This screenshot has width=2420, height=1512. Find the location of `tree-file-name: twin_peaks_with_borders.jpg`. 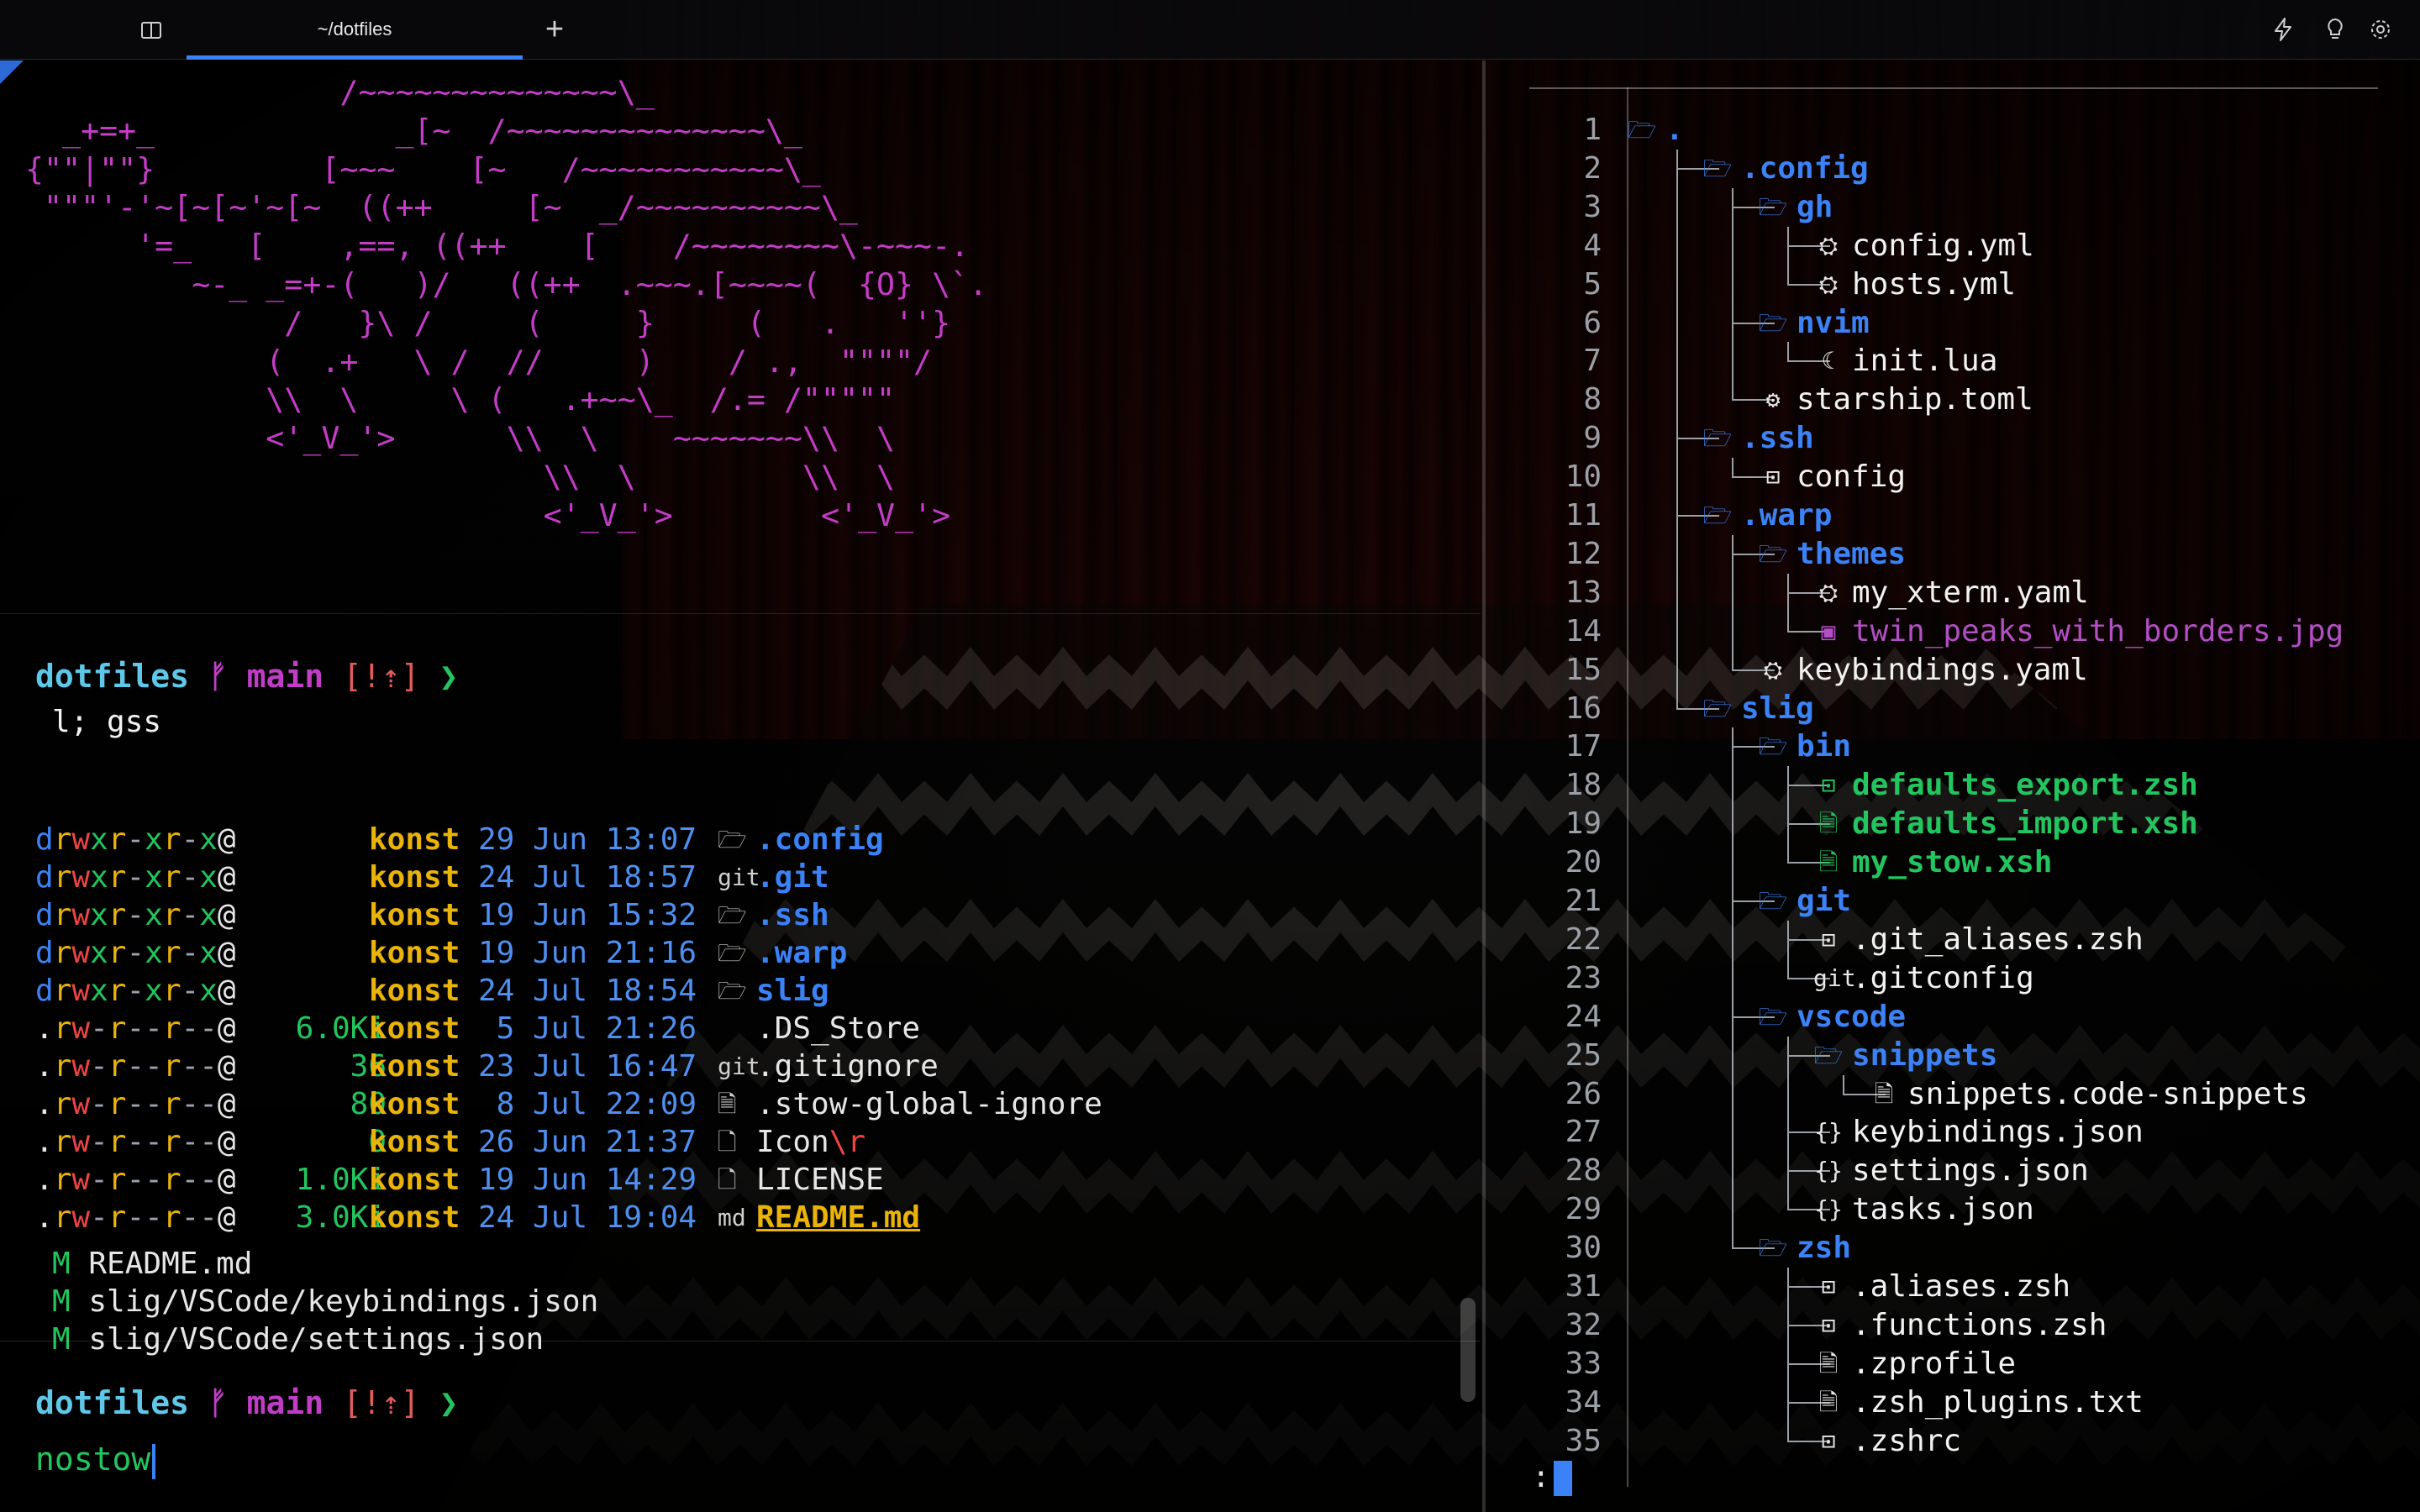

tree-file-name: twin_peaks_with_borders.jpg is located at coordinates (2098, 631).